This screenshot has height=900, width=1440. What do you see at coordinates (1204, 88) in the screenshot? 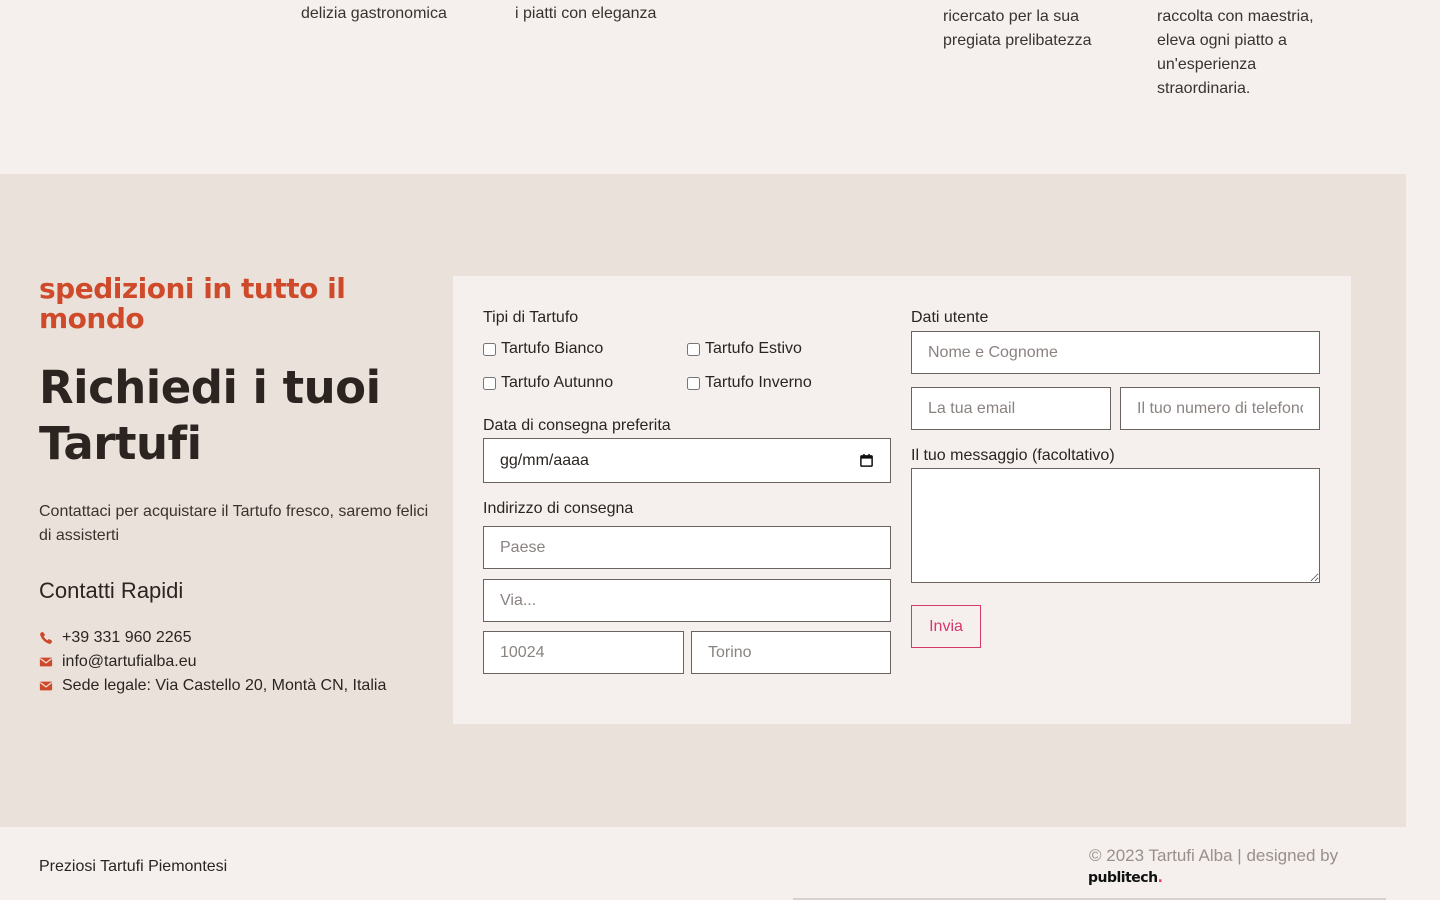
I see `feature-line: straordinaria.` at bounding box center [1204, 88].